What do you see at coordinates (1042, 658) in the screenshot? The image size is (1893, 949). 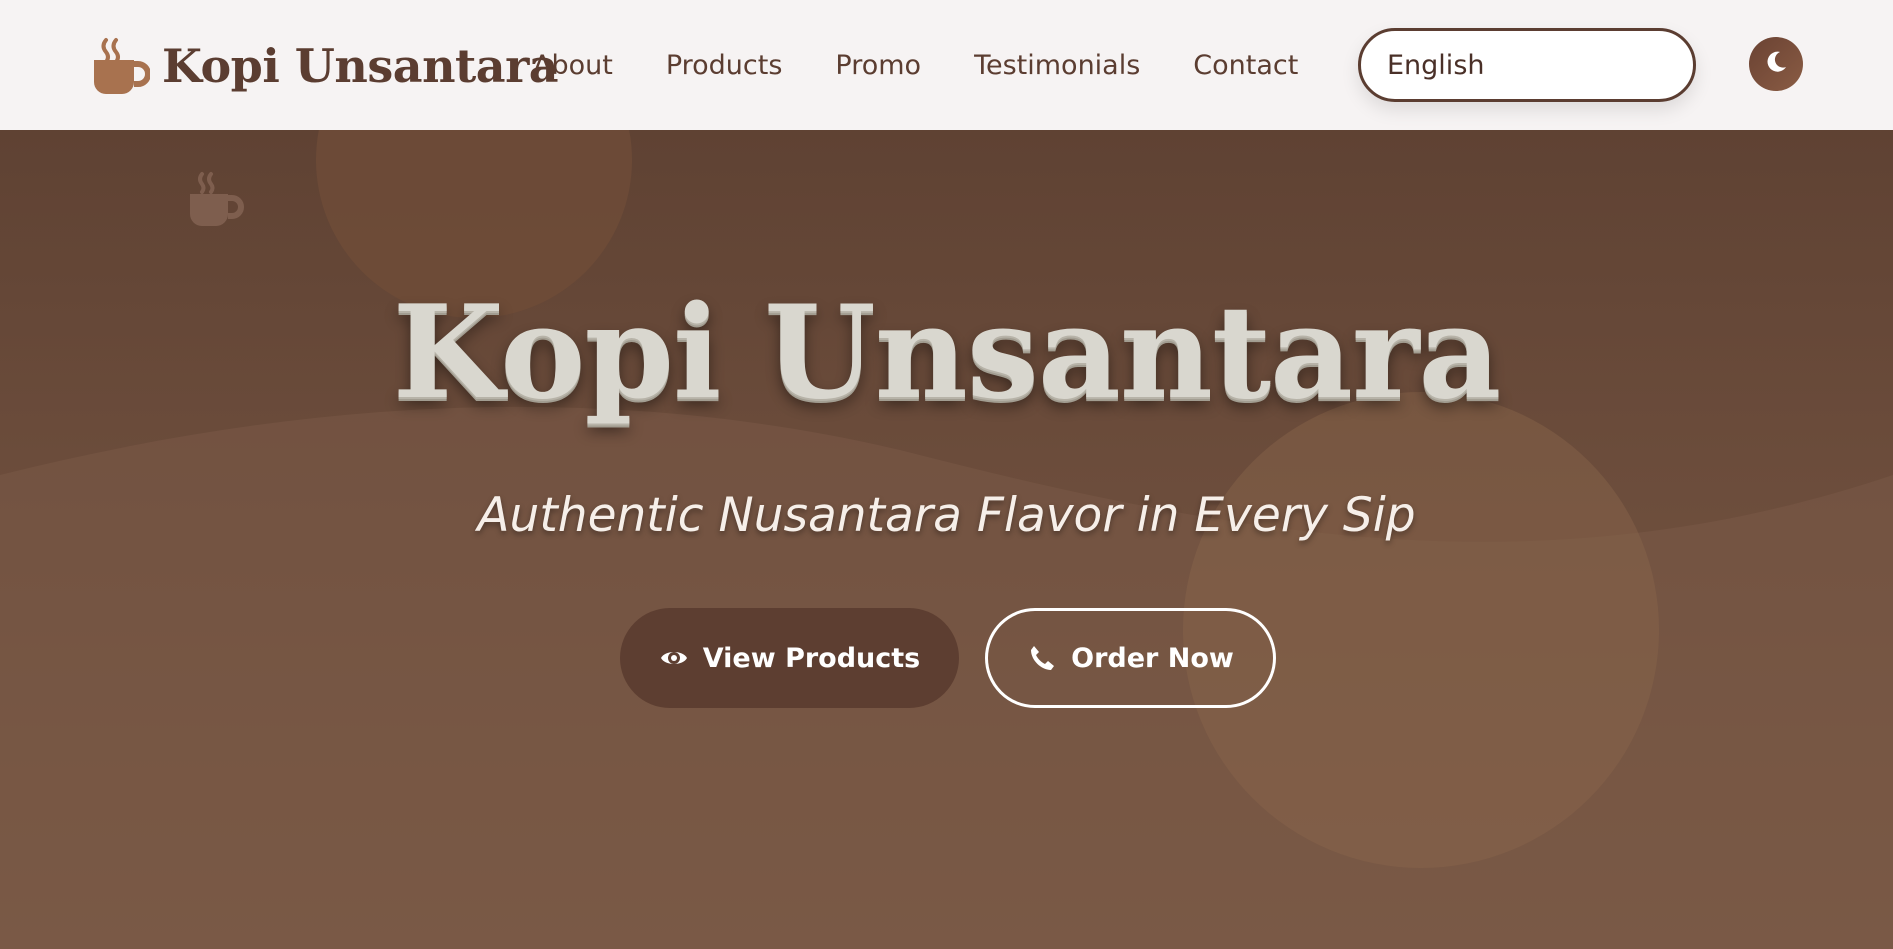 I see `phone-icon` at bounding box center [1042, 658].